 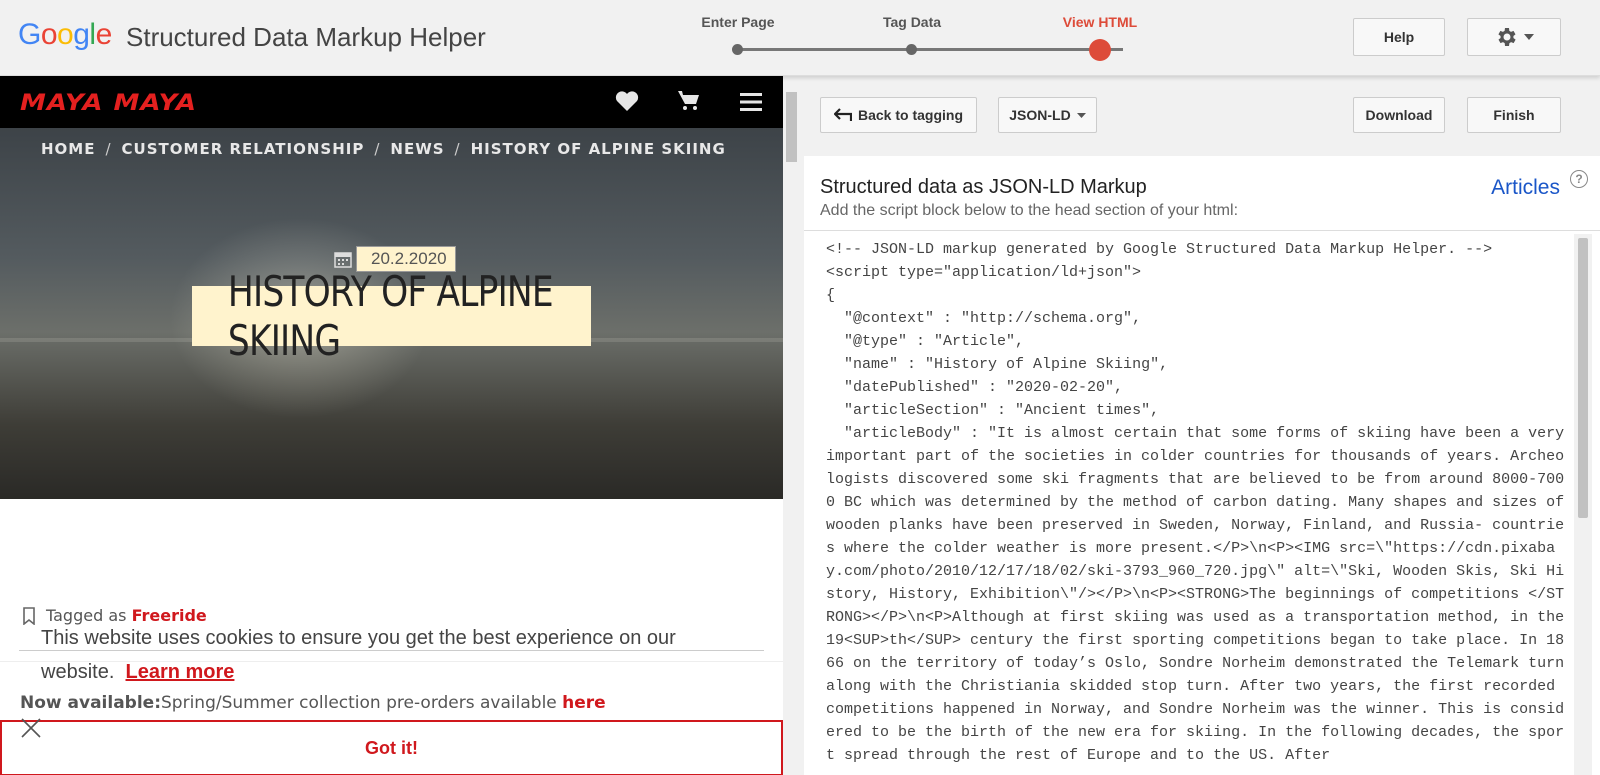 I want to click on here-link: here, so click(x=584, y=703).